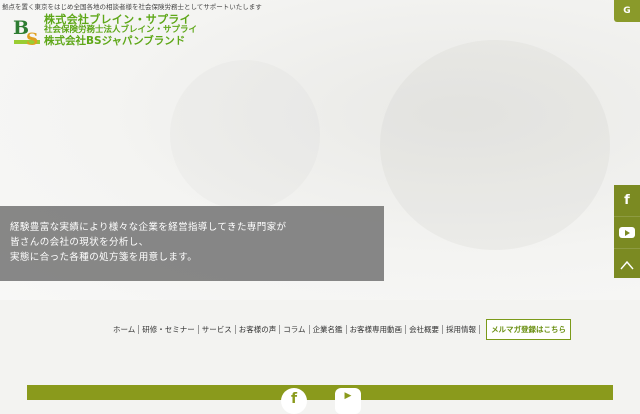  What do you see at coordinates (126, 329) in the screenshot?
I see `nav-item-home: ホーム` at bounding box center [126, 329].